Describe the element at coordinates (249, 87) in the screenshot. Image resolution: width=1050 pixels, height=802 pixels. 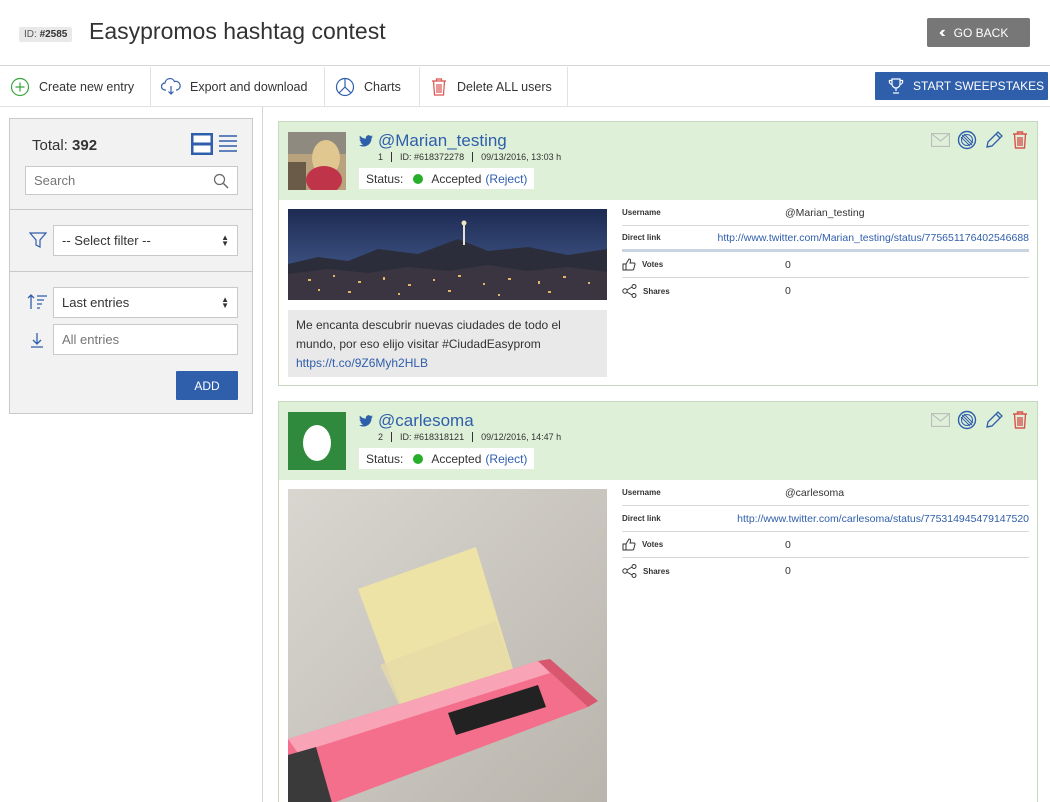
I see `export-label: Export and download` at that location.